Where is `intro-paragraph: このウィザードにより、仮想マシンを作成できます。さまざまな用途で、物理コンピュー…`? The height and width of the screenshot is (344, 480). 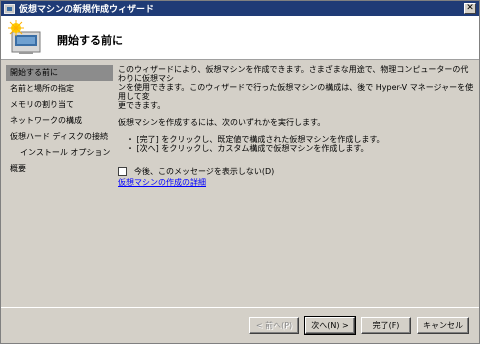 intro-paragraph: このウィザードにより、仮想マシンを作成できます。さまざまな用途で、物理コンピュー… is located at coordinates (297, 87).